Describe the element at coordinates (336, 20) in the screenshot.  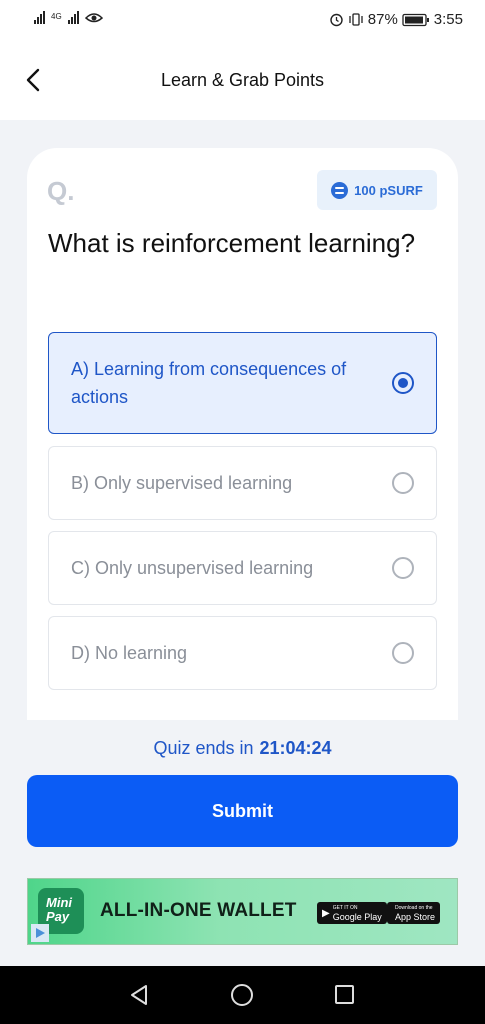
I see `alarm-icon` at that location.